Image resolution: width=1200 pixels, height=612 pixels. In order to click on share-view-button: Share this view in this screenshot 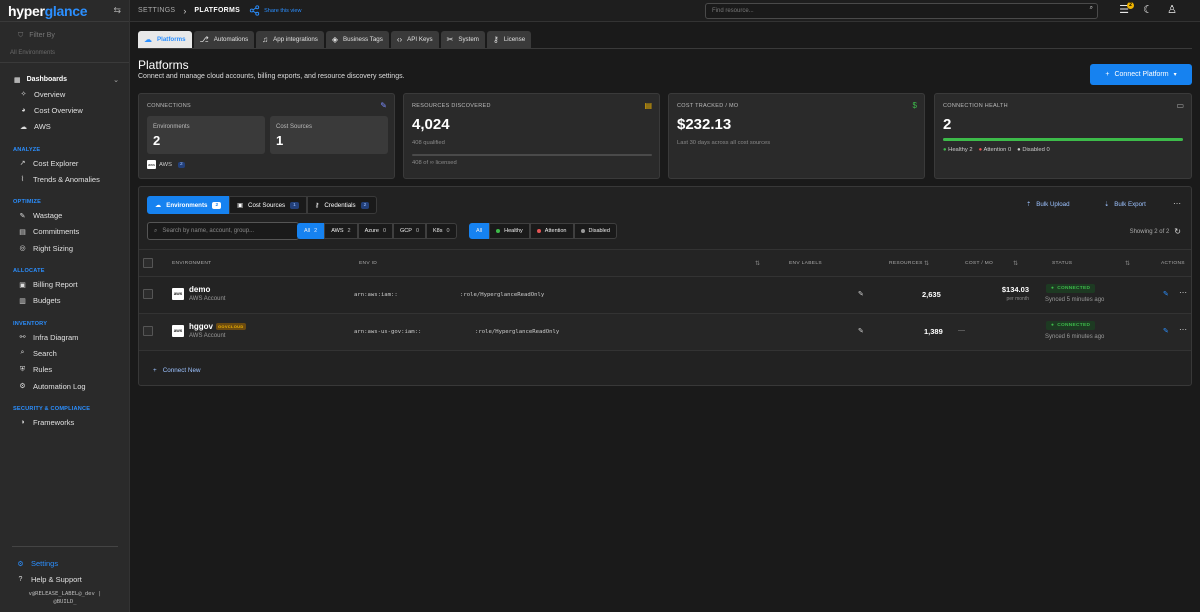, I will do `click(275, 10)`.